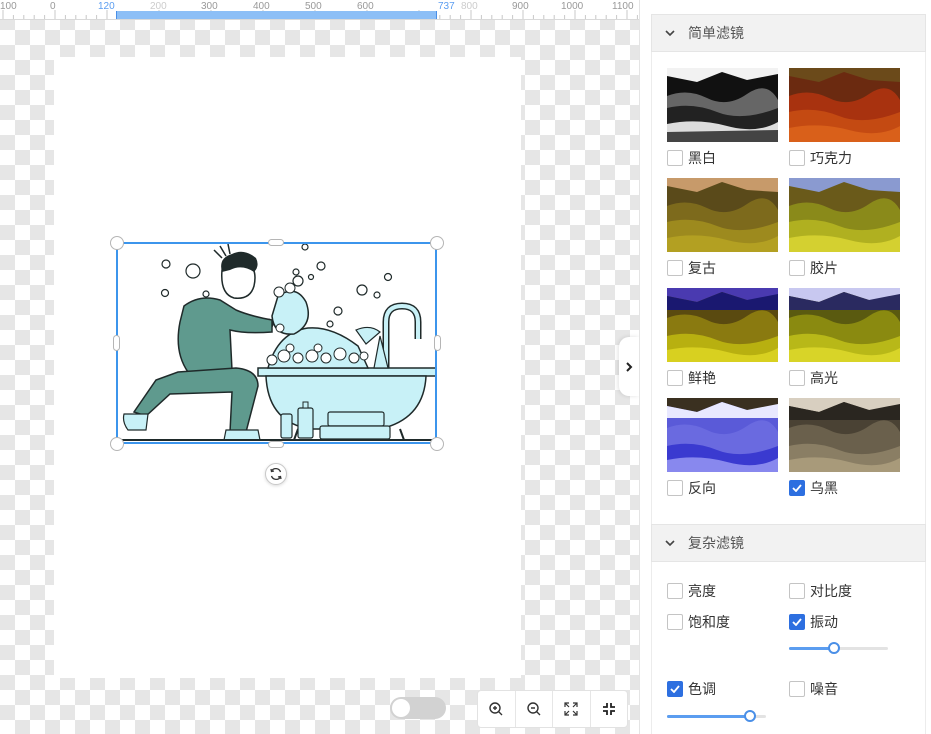 The height and width of the screenshot is (734, 931). I want to click on filter-label: 黑白, so click(702, 158).